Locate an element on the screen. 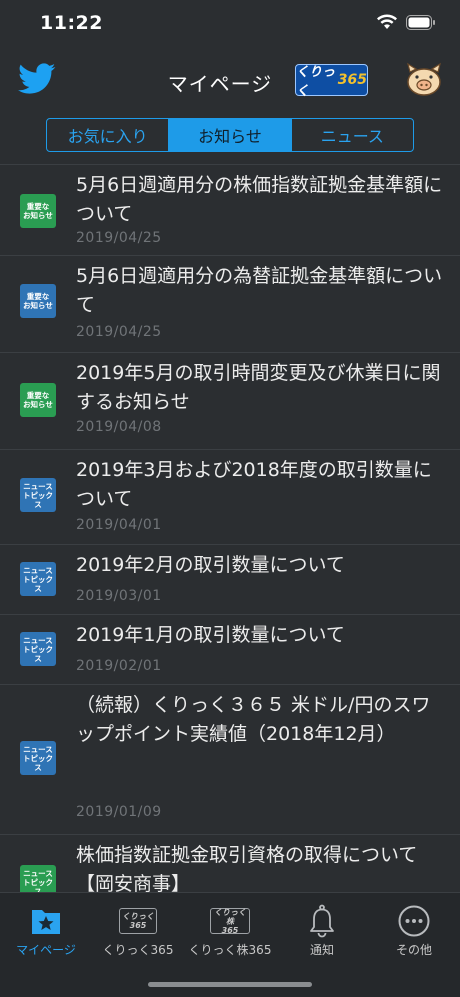 The width and height of the screenshot is (460, 997). segmented-control: お気に入り お知らせ ニュース is located at coordinates (230, 135).